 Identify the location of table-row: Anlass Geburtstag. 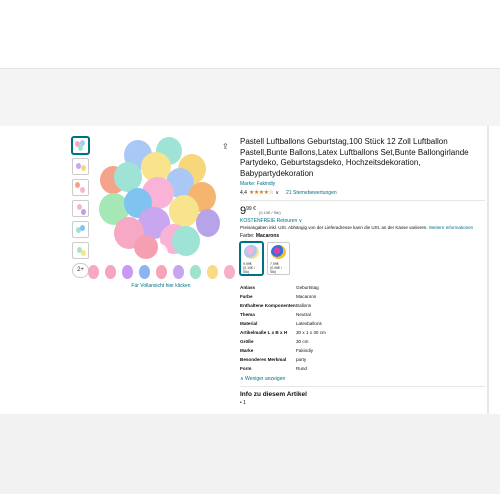
(305, 287).